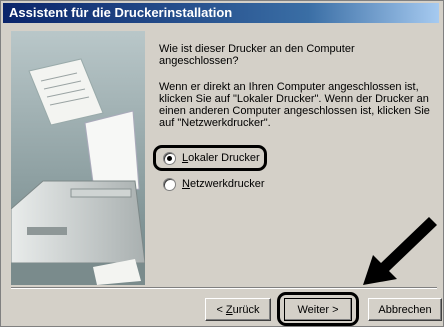  I want to click on radio-button-unselected, so click(169, 184).